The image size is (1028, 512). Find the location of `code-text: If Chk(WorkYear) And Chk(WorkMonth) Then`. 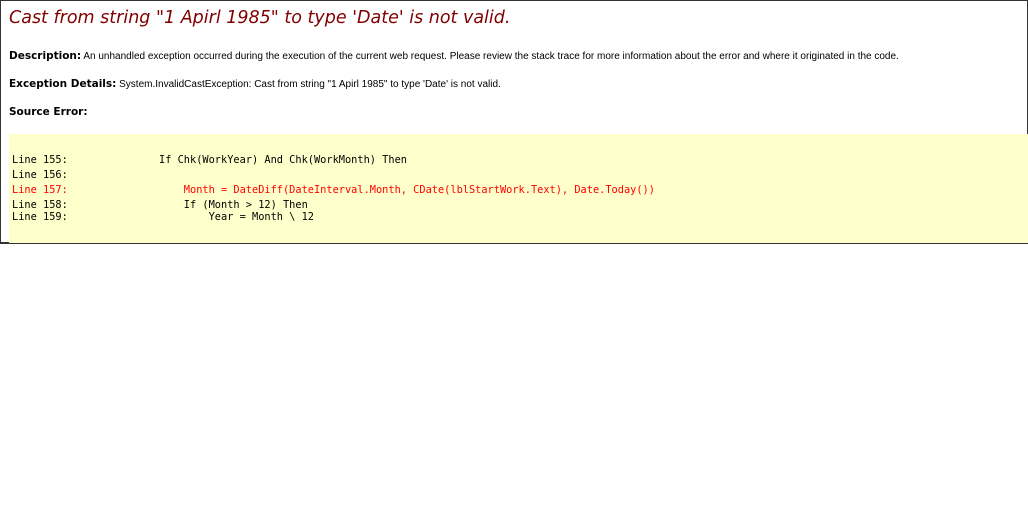

code-text: If Chk(WorkYear) And Chk(WorkMonth) Then is located at coordinates (283, 160).